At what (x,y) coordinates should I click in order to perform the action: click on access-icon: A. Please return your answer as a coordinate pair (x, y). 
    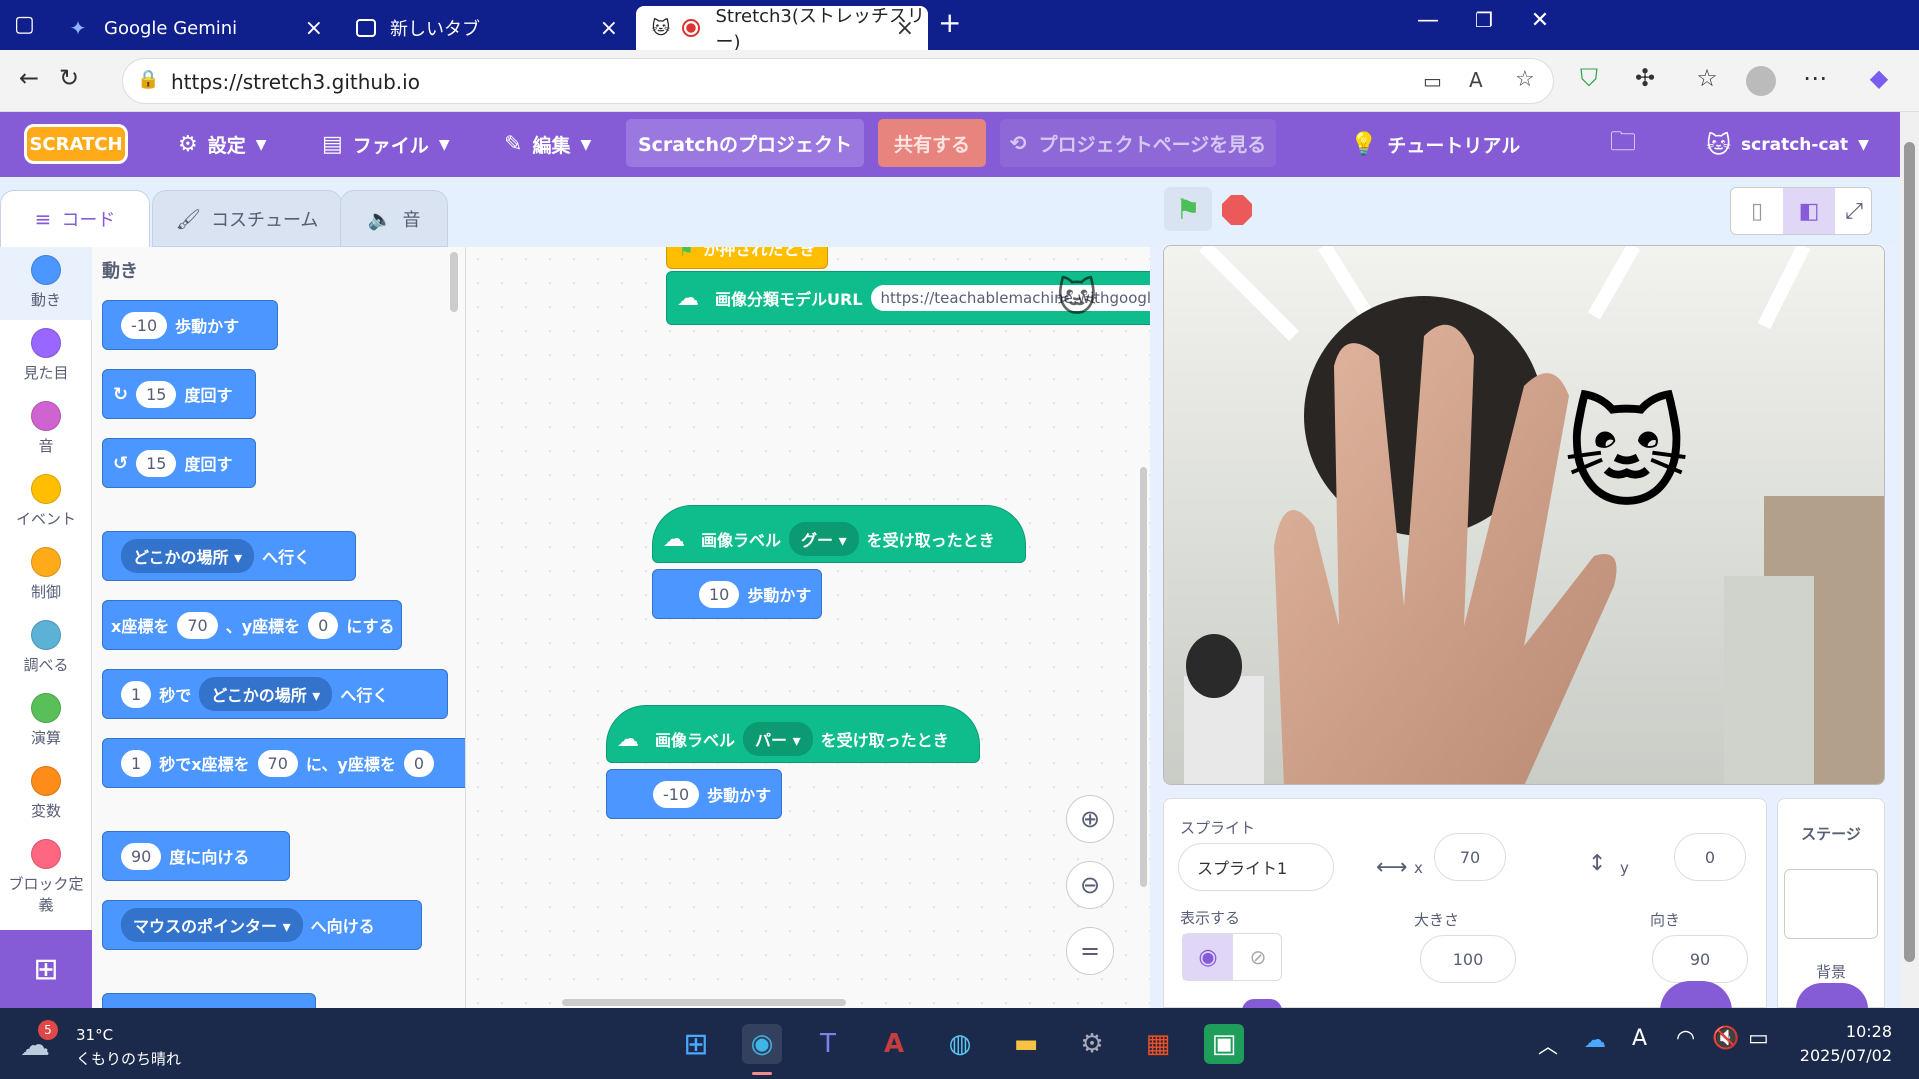
    Looking at the image, I should click on (894, 1044).